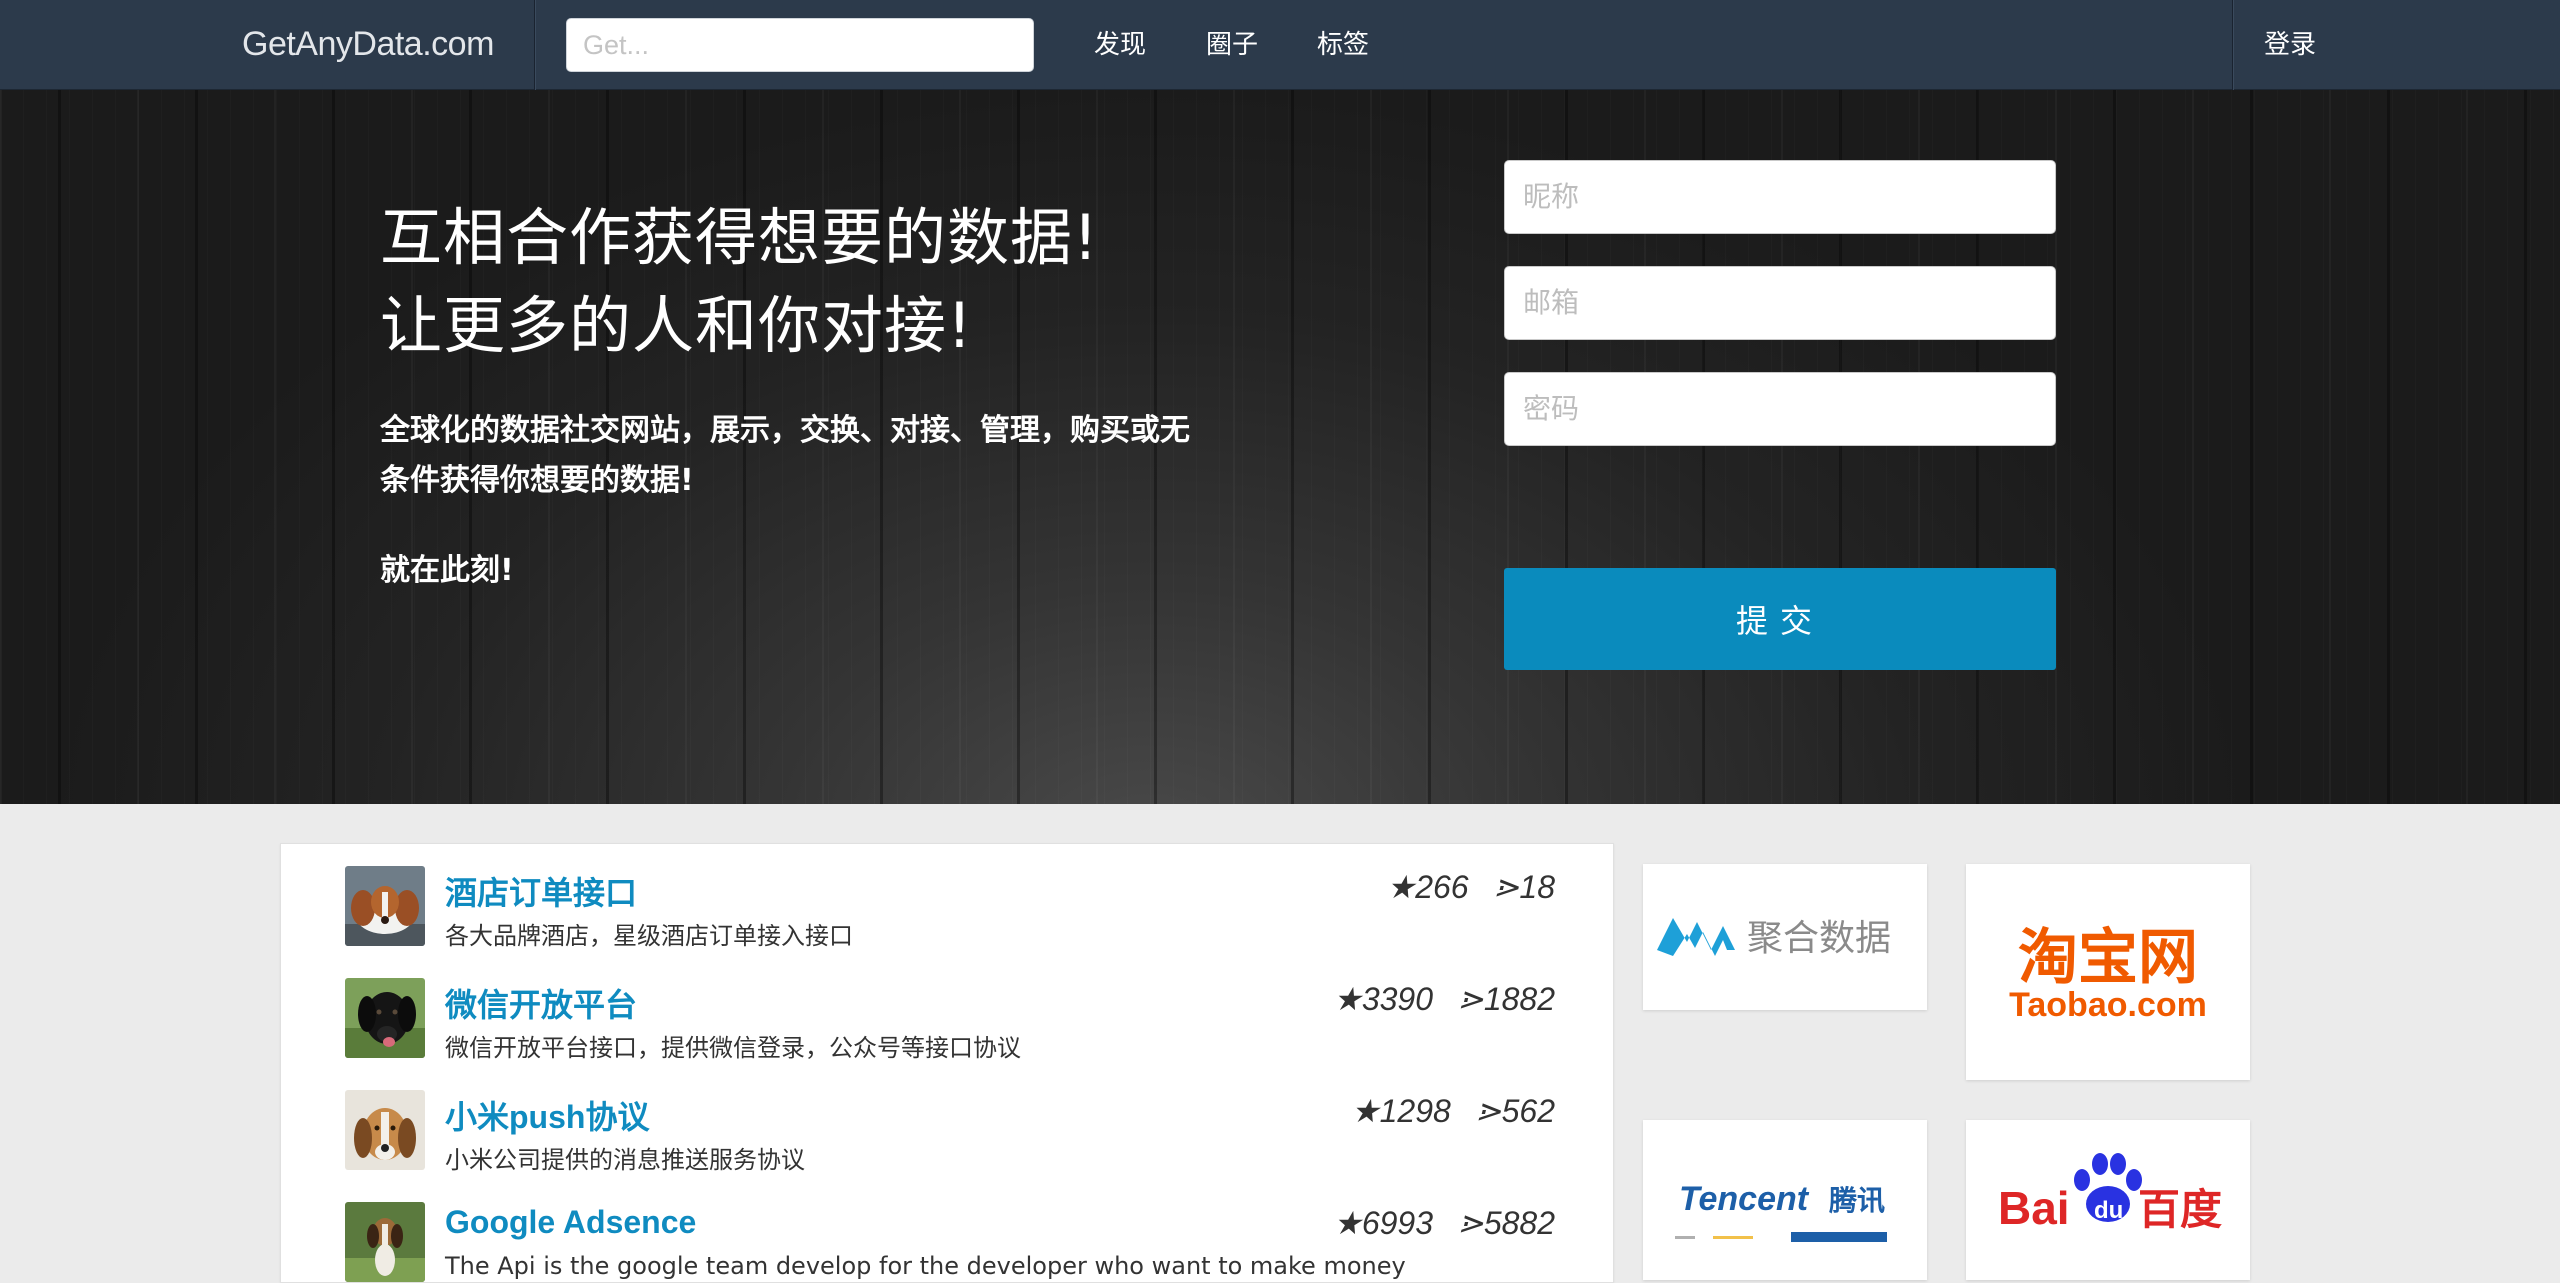 The width and height of the screenshot is (2560, 1283). What do you see at coordinates (1857, 1200) in the screenshot?
I see `tencent-logo-cn: 腾讯` at bounding box center [1857, 1200].